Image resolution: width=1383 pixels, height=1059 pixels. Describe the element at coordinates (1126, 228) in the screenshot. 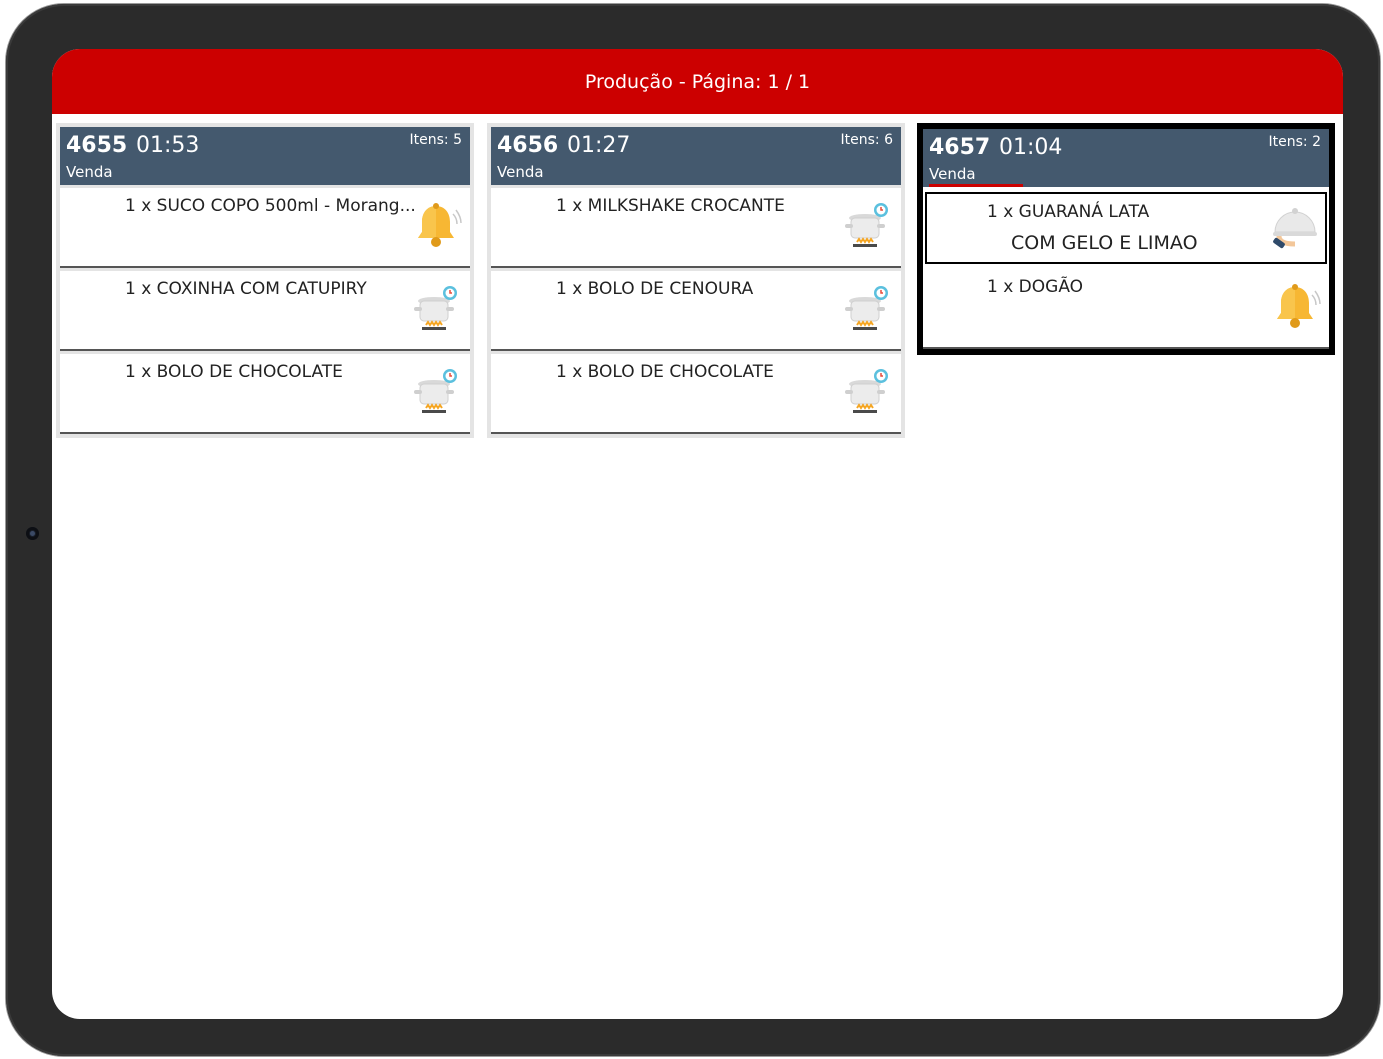

I see `order-item-selected: 1 x GUARANÁ LATA COM GELO E LIMAO` at that location.